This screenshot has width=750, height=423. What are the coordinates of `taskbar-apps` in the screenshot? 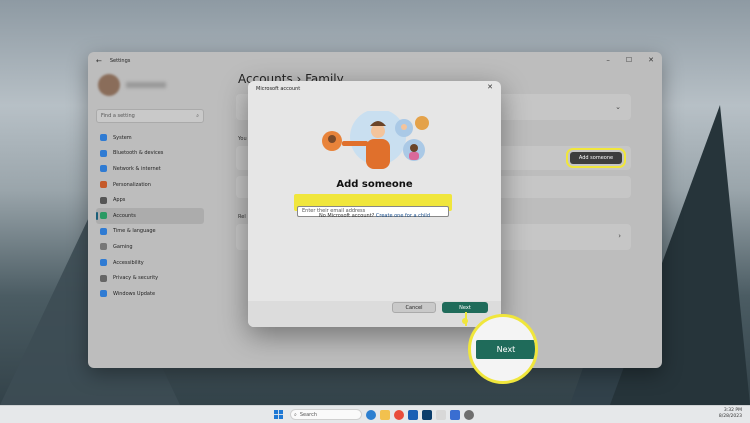 It's located at (420, 415).